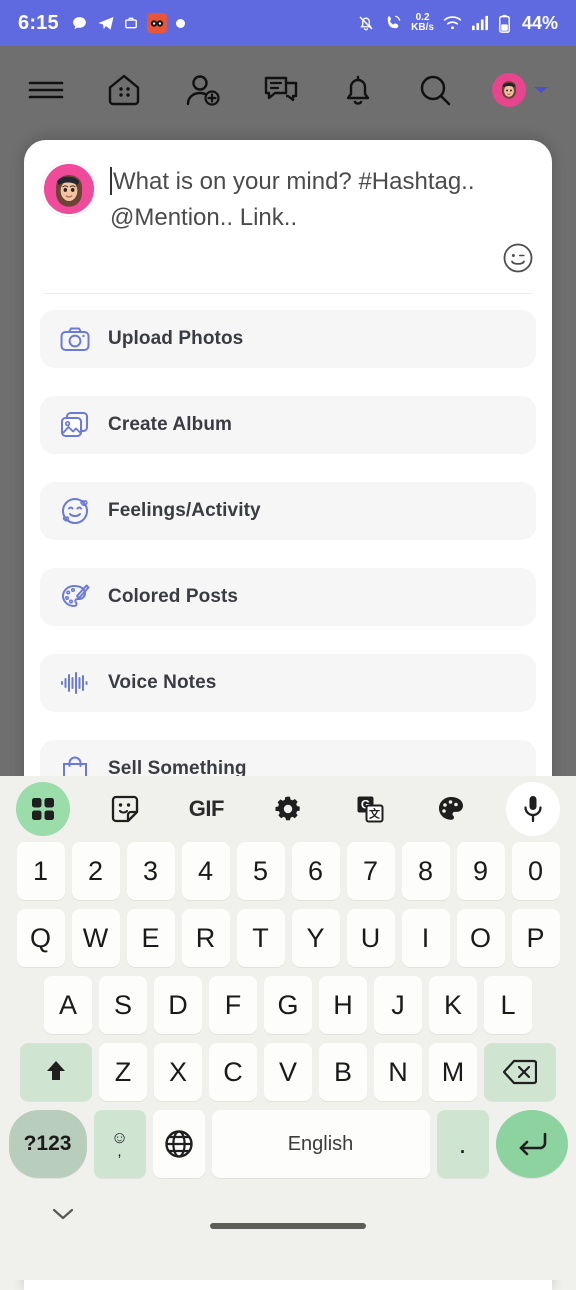 The width and height of the screenshot is (576, 1290). What do you see at coordinates (46, 90) in the screenshot?
I see `menu-icon` at bounding box center [46, 90].